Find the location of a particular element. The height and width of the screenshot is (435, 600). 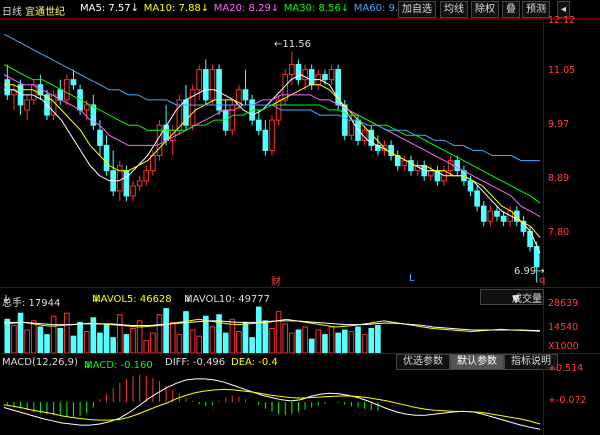

toolbar-button: 加自选 is located at coordinates (417, 9).